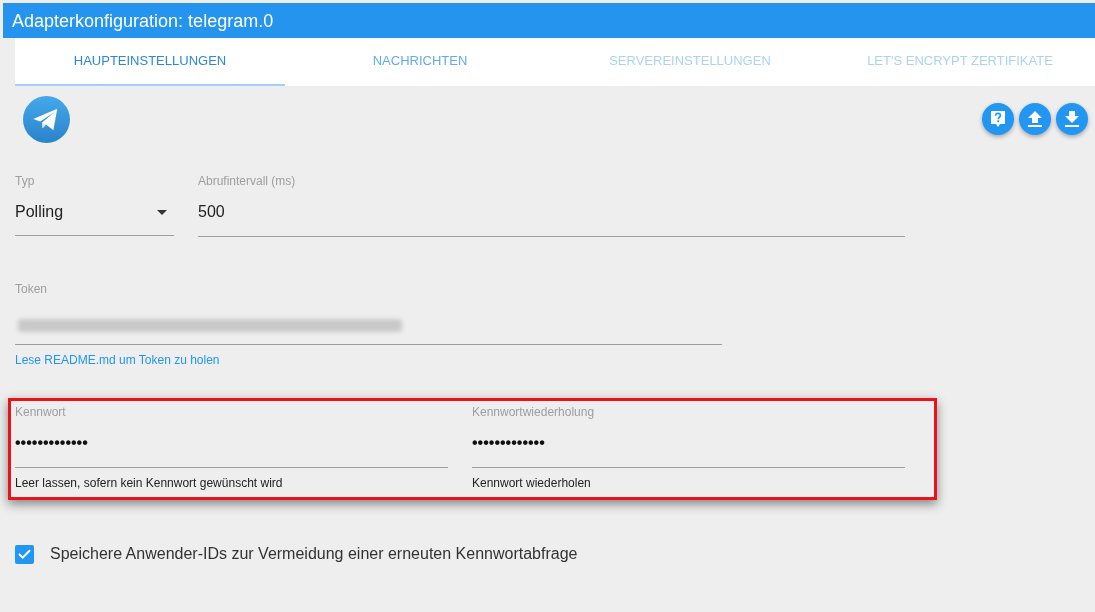  What do you see at coordinates (94, 216) in the screenshot?
I see `type-select: Polling` at bounding box center [94, 216].